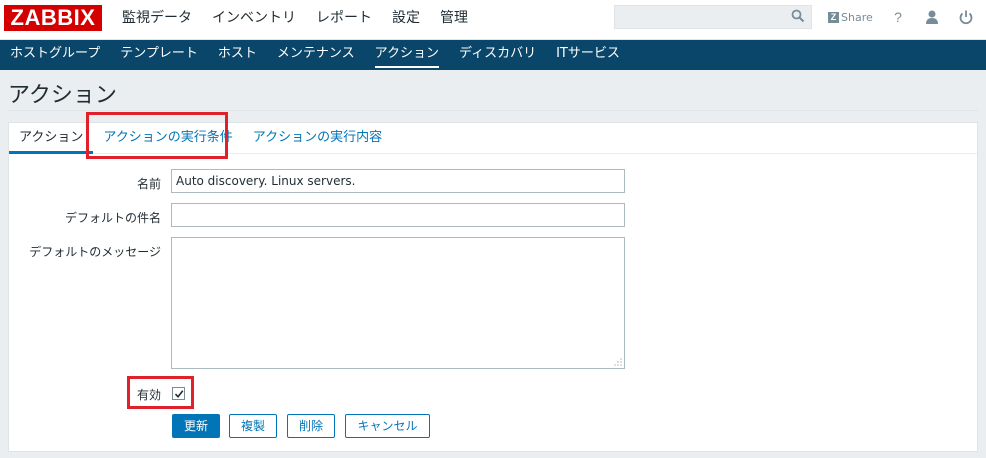 The image size is (986, 458). I want to click on submenu-hosts: ホスト, so click(237, 55).